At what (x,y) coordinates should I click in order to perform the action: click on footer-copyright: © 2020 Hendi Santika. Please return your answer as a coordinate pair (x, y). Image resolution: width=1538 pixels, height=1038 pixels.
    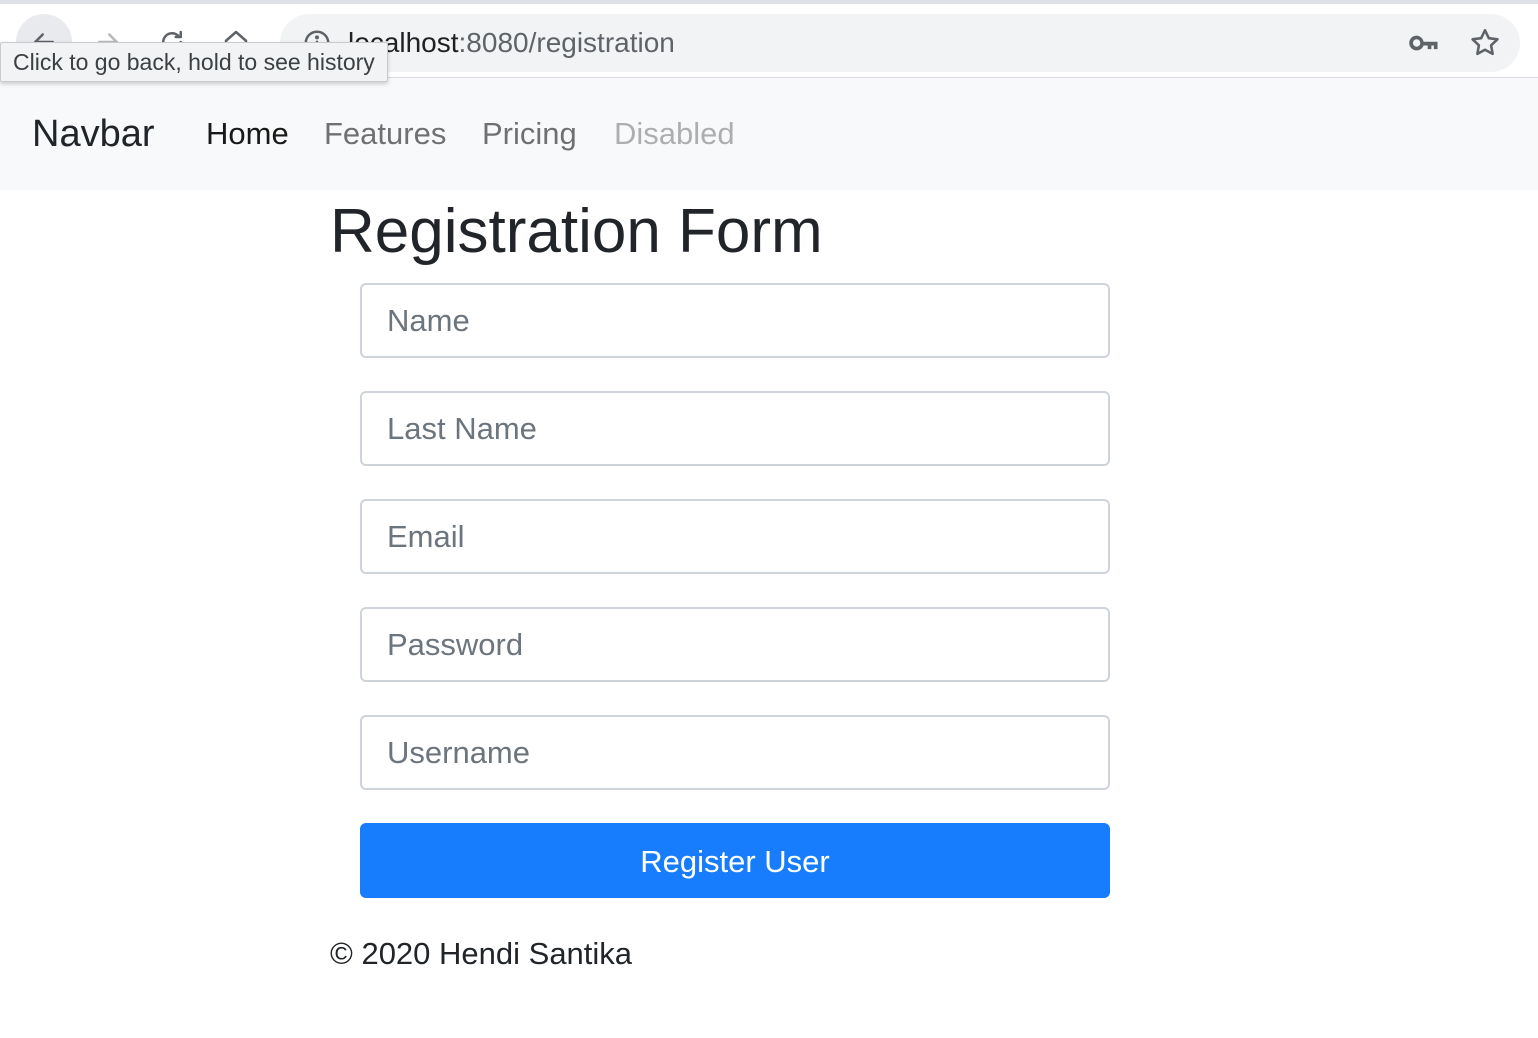
    Looking at the image, I should click on (481, 953).